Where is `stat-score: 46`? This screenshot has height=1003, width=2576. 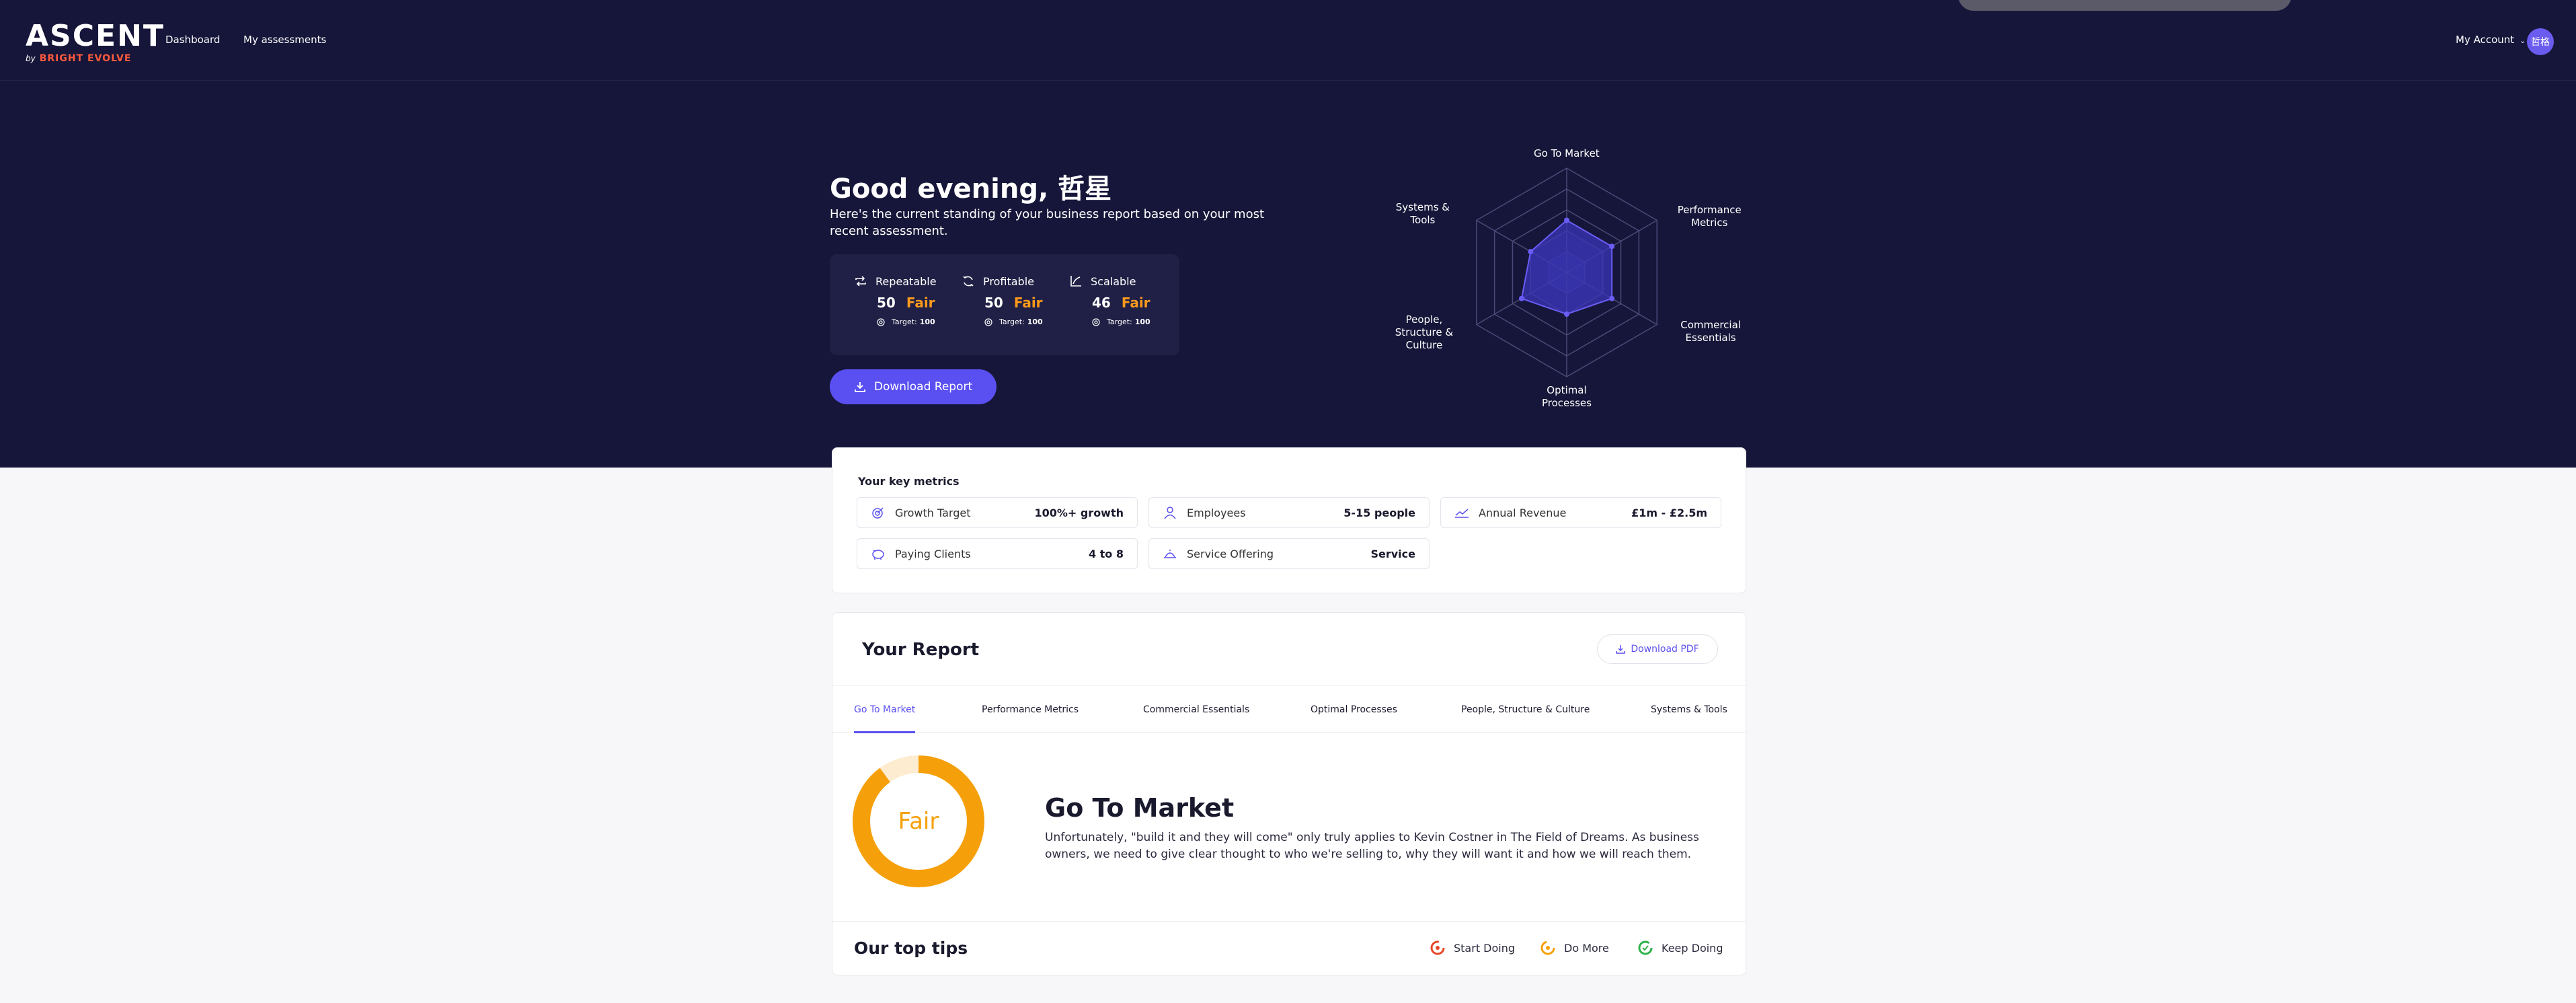 stat-score: 46 is located at coordinates (1102, 303).